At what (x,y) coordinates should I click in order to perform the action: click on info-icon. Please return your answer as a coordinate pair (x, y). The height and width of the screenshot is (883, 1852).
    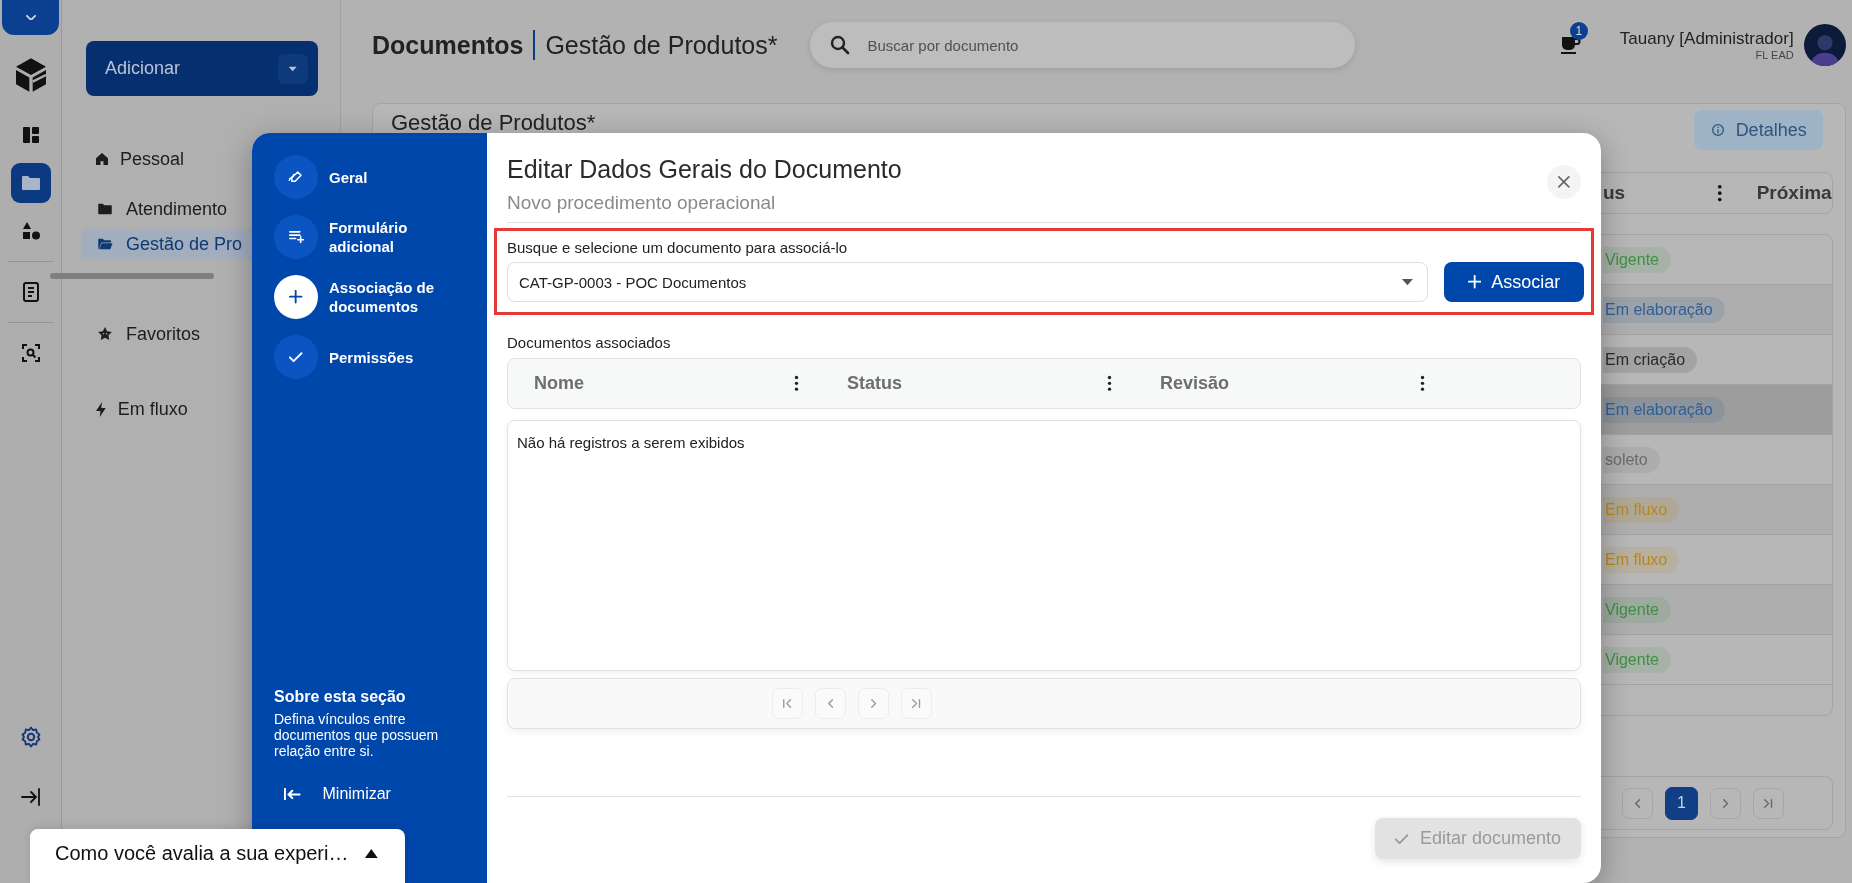
    Looking at the image, I should click on (1717, 130).